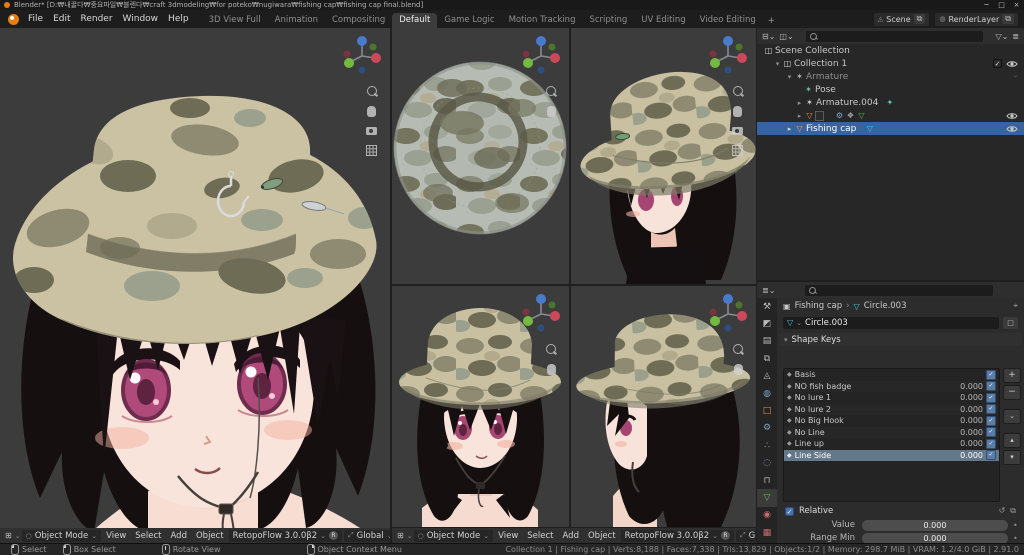 This screenshot has width=1024, height=555. I want to click on pin-icon: ⌖, so click(1015, 306).